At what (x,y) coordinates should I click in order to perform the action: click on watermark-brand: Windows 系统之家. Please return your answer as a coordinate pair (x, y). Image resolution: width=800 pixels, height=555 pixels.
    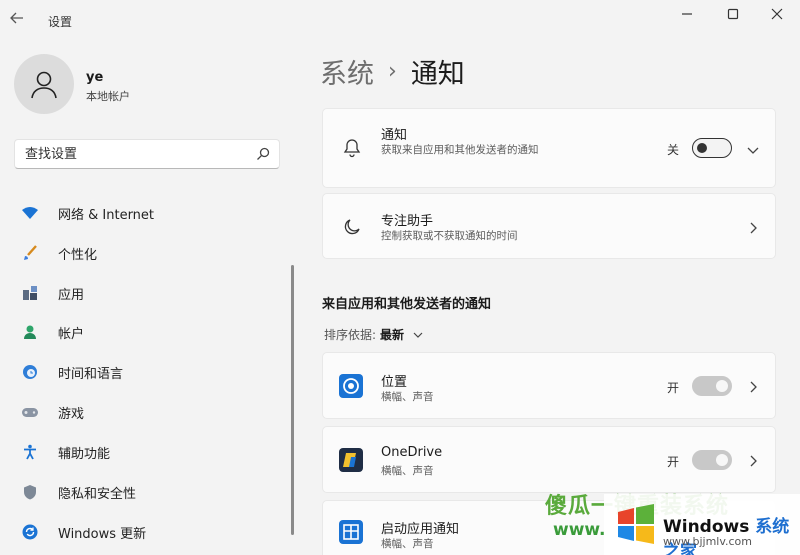
    Looking at the image, I should click on (731, 533).